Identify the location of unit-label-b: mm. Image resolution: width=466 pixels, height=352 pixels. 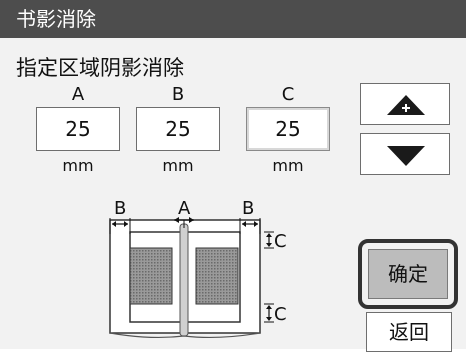
(178, 165).